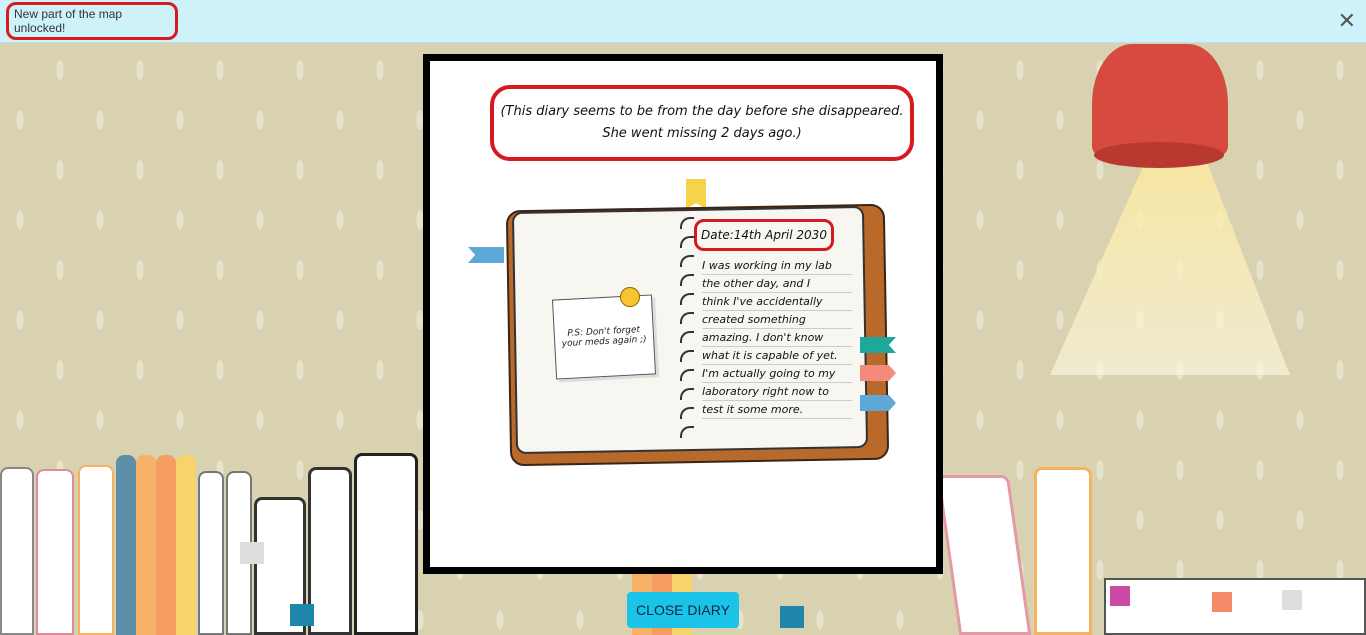  I want to click on notification-text: New part of the map unlocked!, so click(92, 21).